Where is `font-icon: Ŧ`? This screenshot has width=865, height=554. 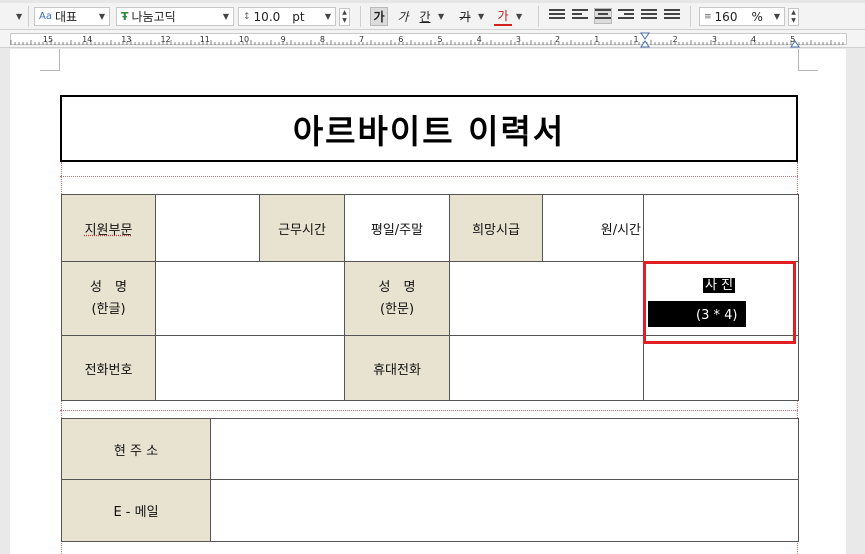
font-icon: Ŧ is located at coordinates (125, 16).